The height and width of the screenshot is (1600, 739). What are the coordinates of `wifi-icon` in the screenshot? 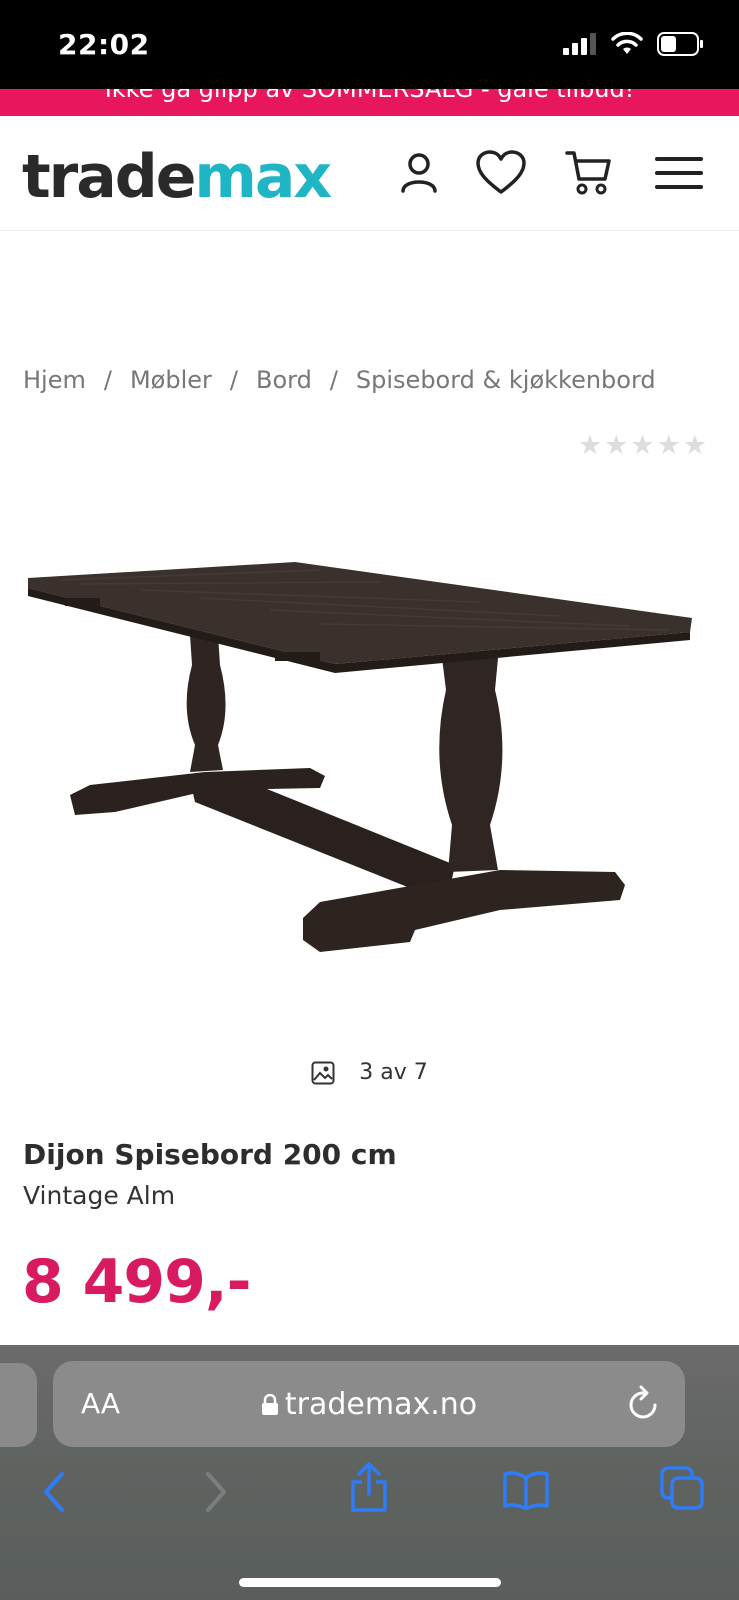 It's located at (627, 43).